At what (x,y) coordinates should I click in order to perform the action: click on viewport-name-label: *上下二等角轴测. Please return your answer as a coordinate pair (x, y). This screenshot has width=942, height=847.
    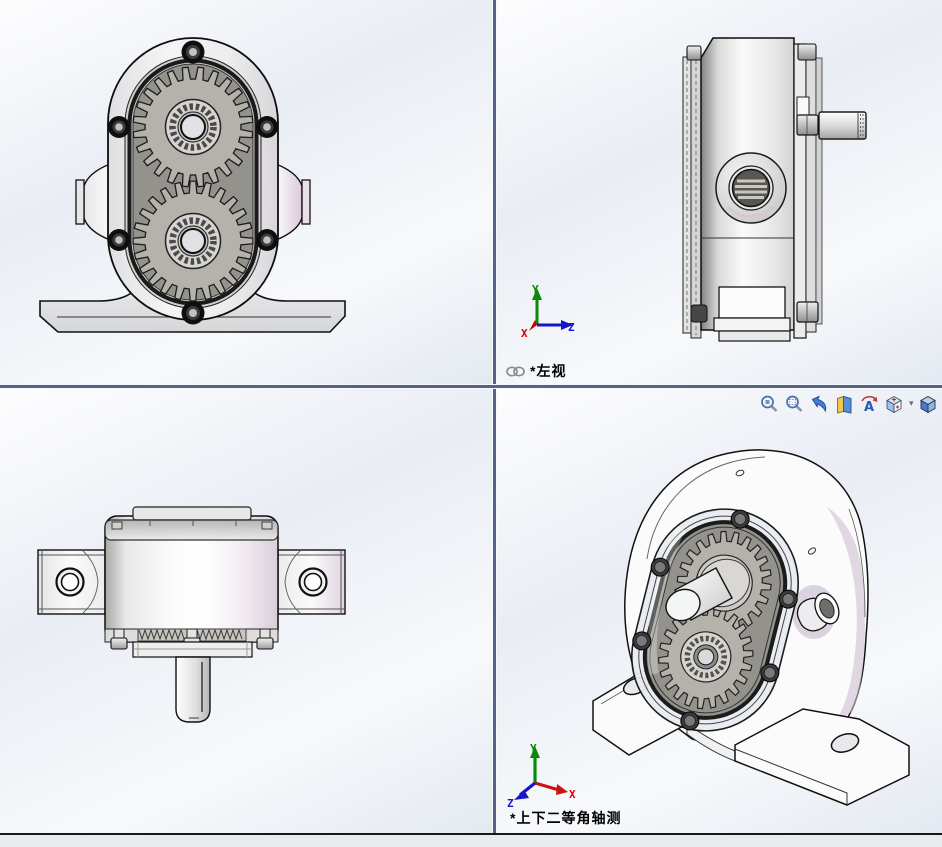
    Looking at the image, I should click on (565, 818).